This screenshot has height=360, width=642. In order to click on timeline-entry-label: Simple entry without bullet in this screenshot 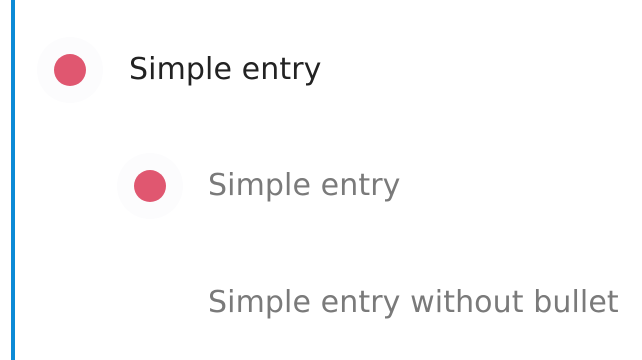, I will do `click(413, 302)`.